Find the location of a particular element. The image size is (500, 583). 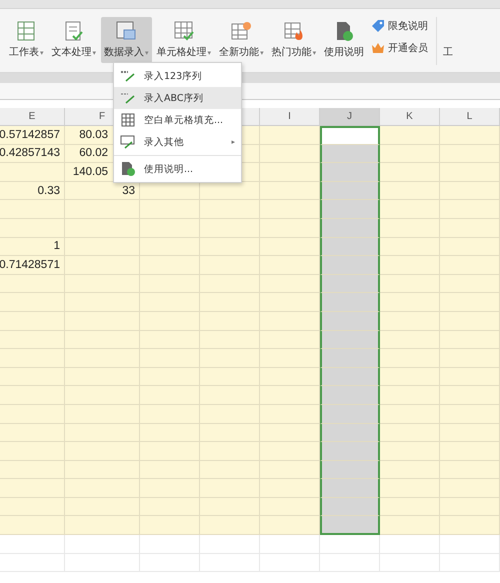

crown-icon is located at coordinates (378, 48).